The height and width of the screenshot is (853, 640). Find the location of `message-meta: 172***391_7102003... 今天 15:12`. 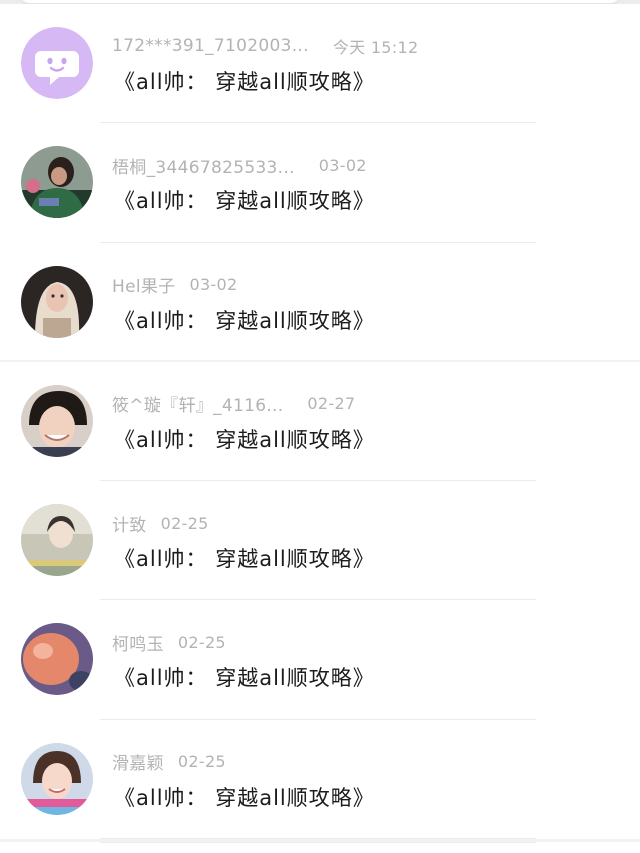

message-meta: 172***391_7102003... 今天 15:12 is located at coordinates (265, 46).